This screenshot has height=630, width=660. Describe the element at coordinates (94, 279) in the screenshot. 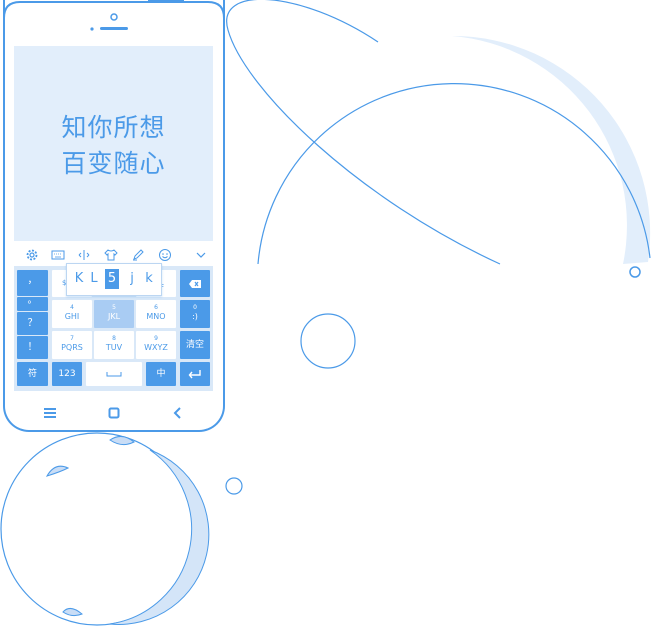

I see `popup-letter-2: L` at that location.